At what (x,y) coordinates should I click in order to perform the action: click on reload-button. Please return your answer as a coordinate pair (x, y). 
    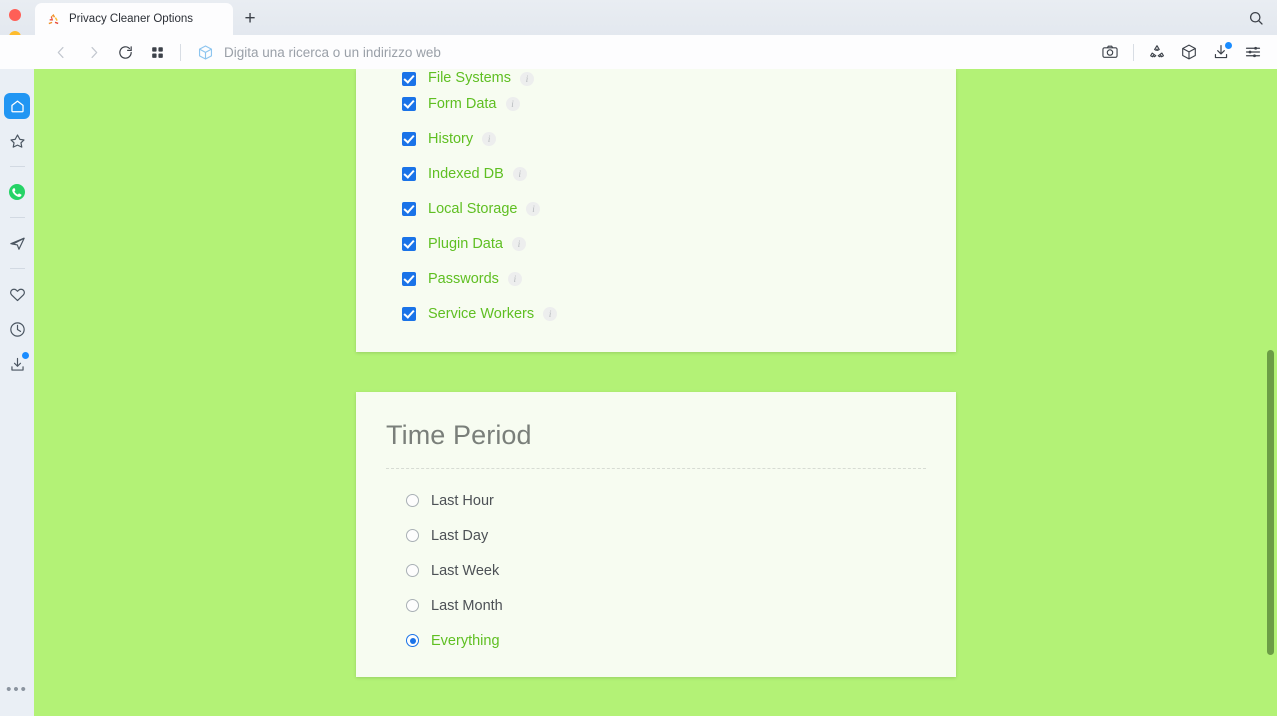
    Looking at the image, I should click on (125, 52).